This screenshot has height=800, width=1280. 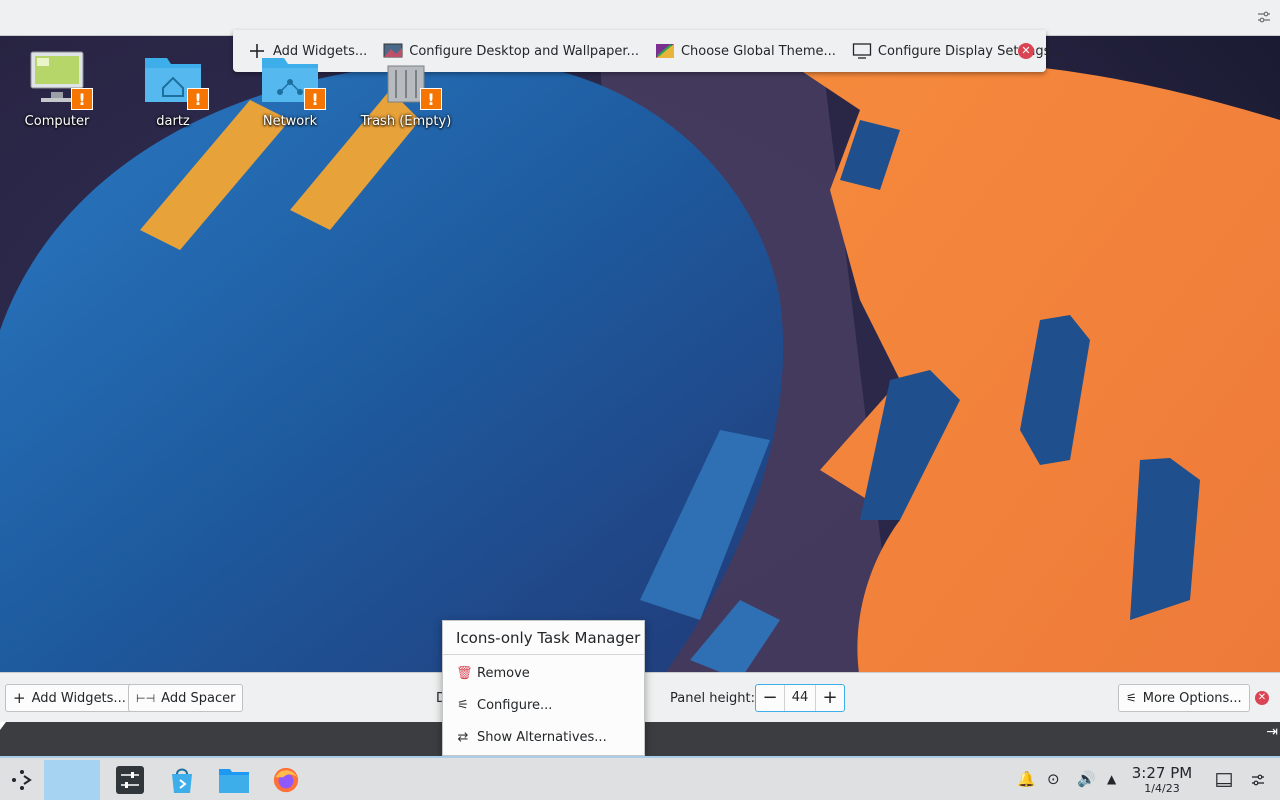 I want to click on panel-height-label: Panel height:, so click(x=713, y=698).